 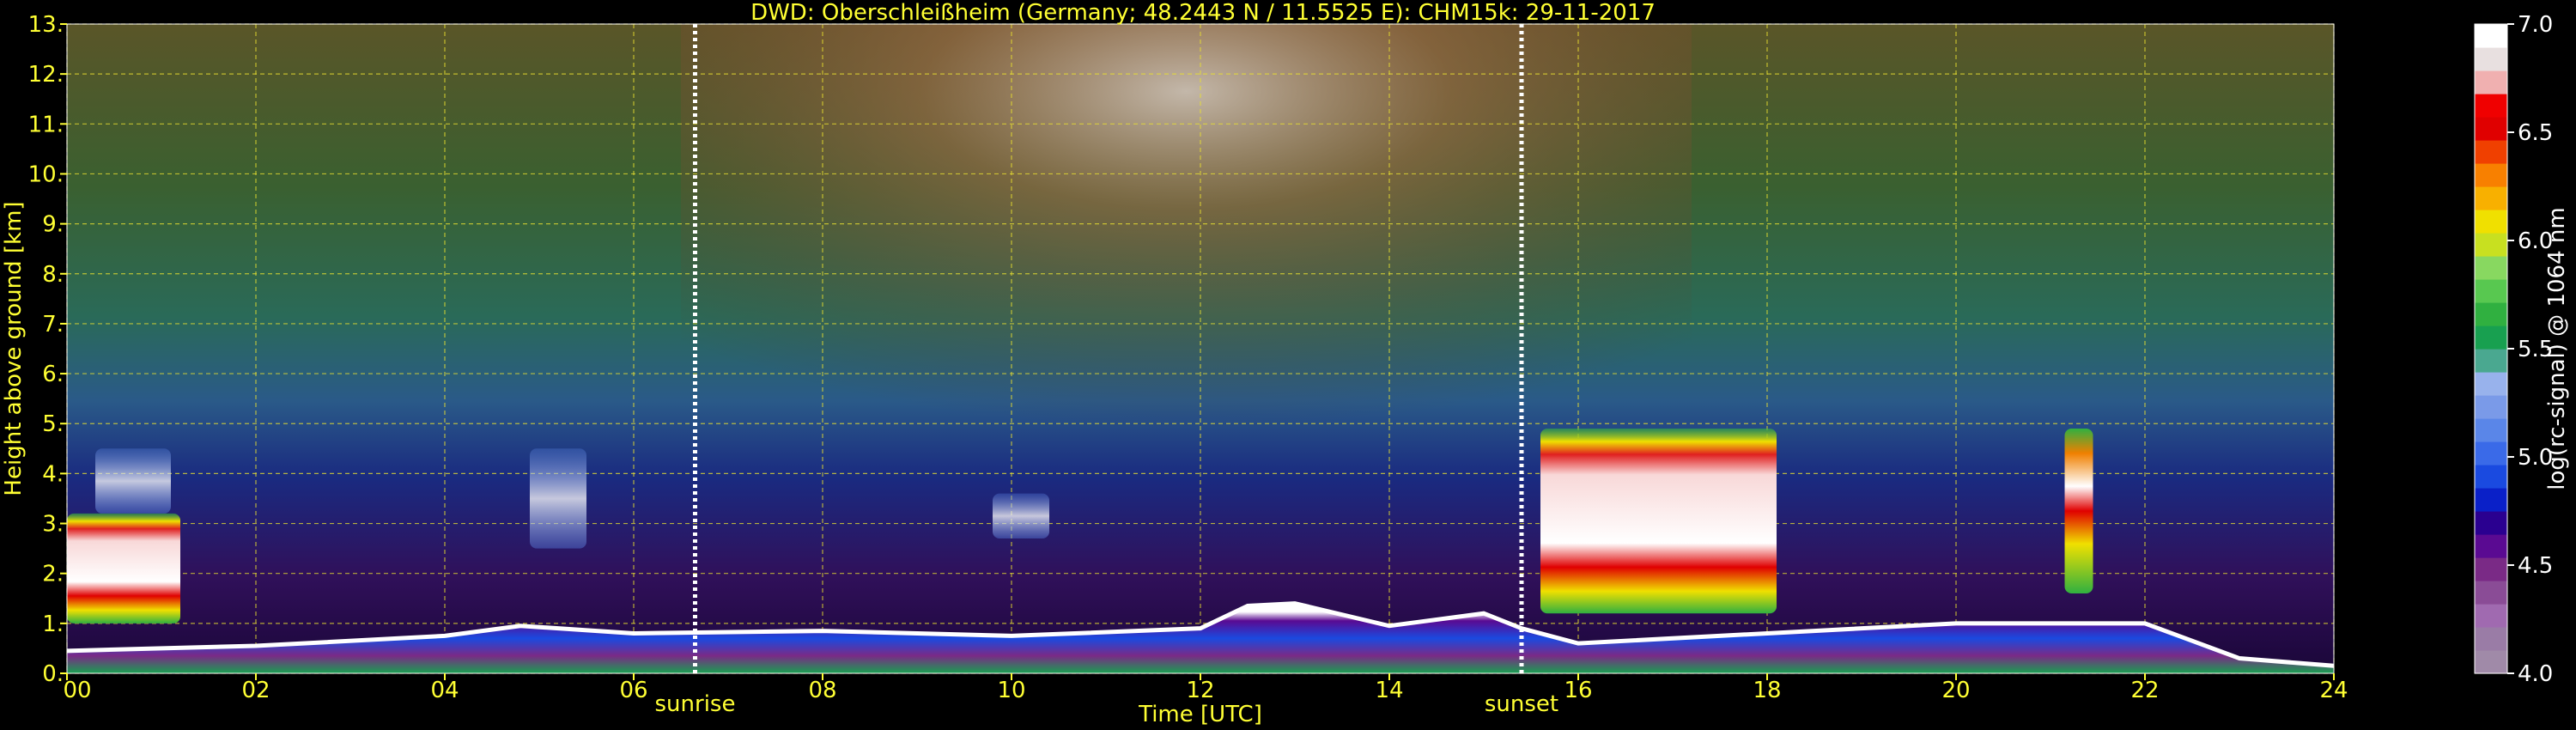 I want to click on x-tick-label: 14, so click(x=1389, y=690).